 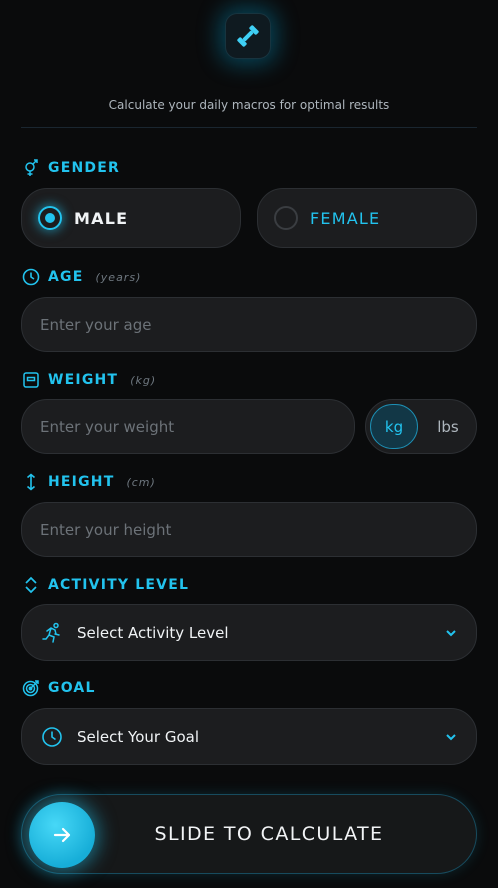 I want to click on app-logo, so click(x=248, y=36).